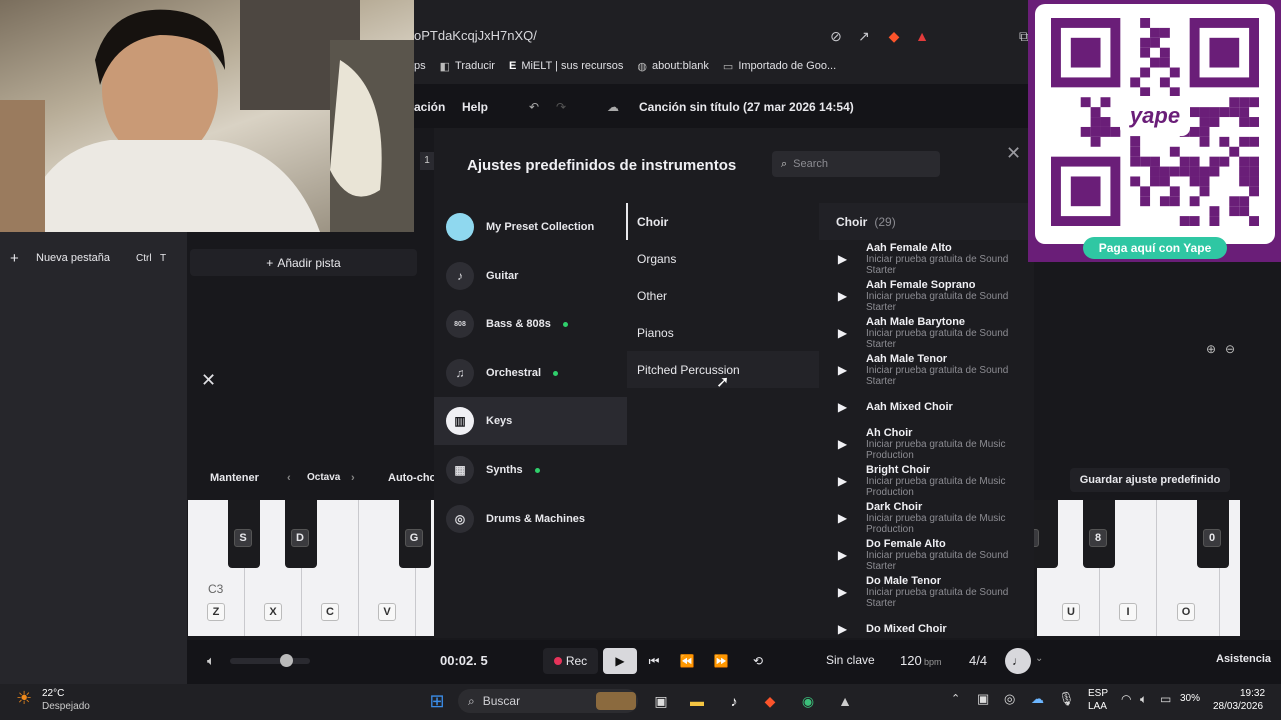  Describe the element at coordinates (530, 470) in the screenshot. I see `category-synths: ▦ Synths` at that location.